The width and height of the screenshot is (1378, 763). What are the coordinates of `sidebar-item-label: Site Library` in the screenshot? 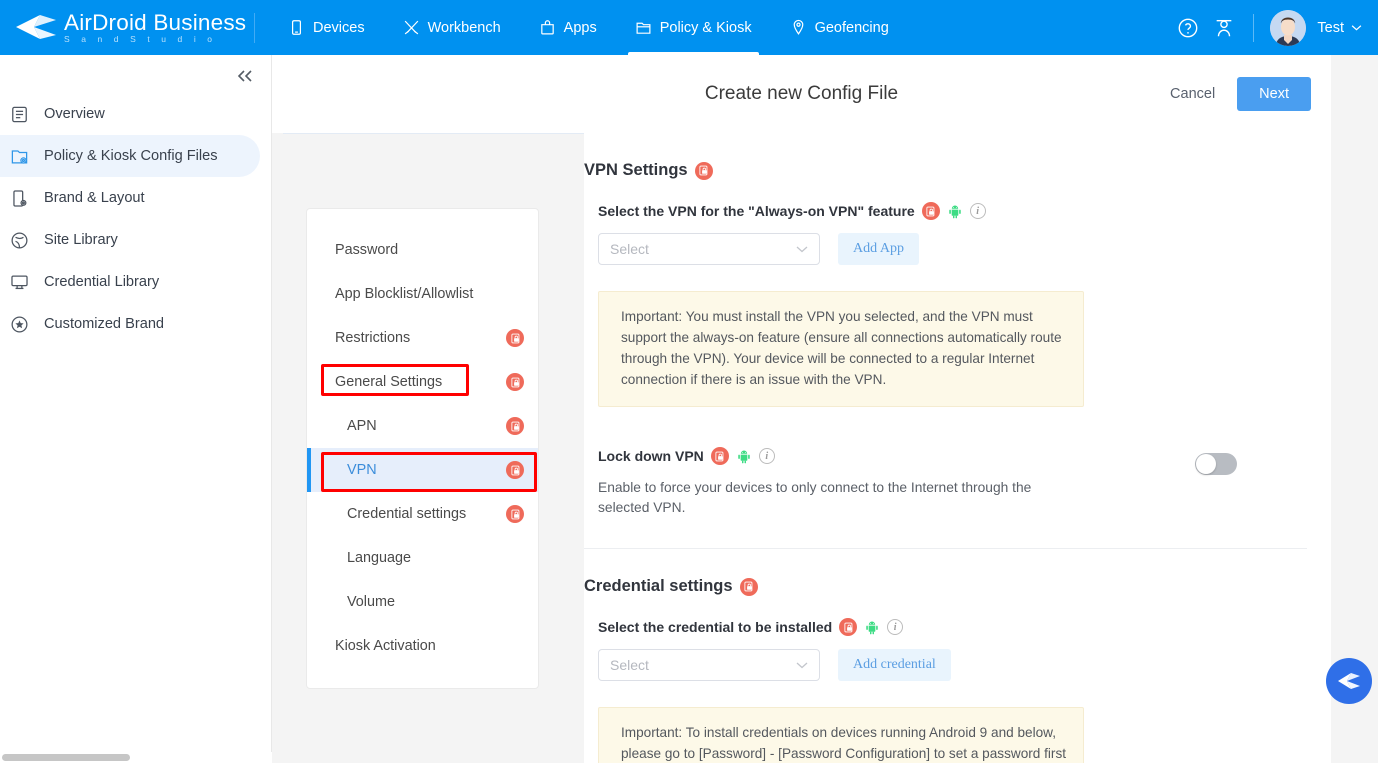 It's located at (81, 240).